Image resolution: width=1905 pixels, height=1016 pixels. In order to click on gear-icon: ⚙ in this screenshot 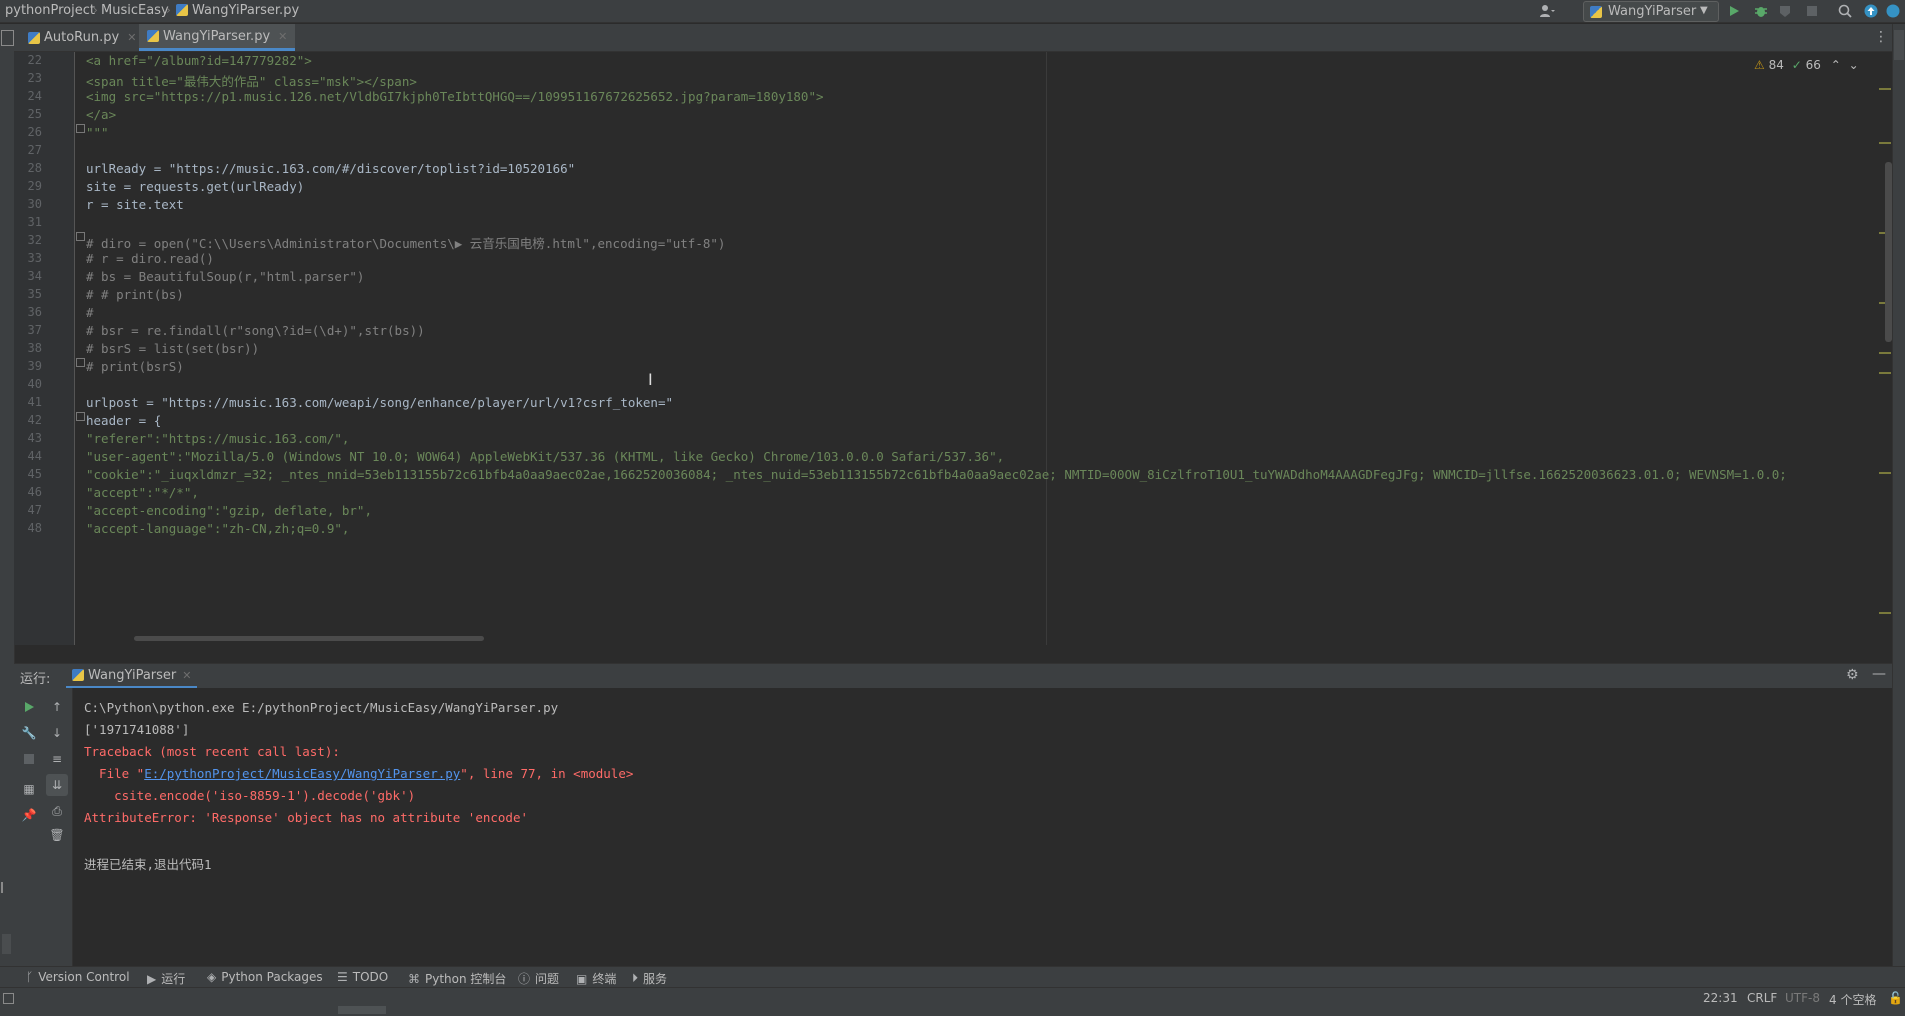, I will do `click(1852, 675)`.